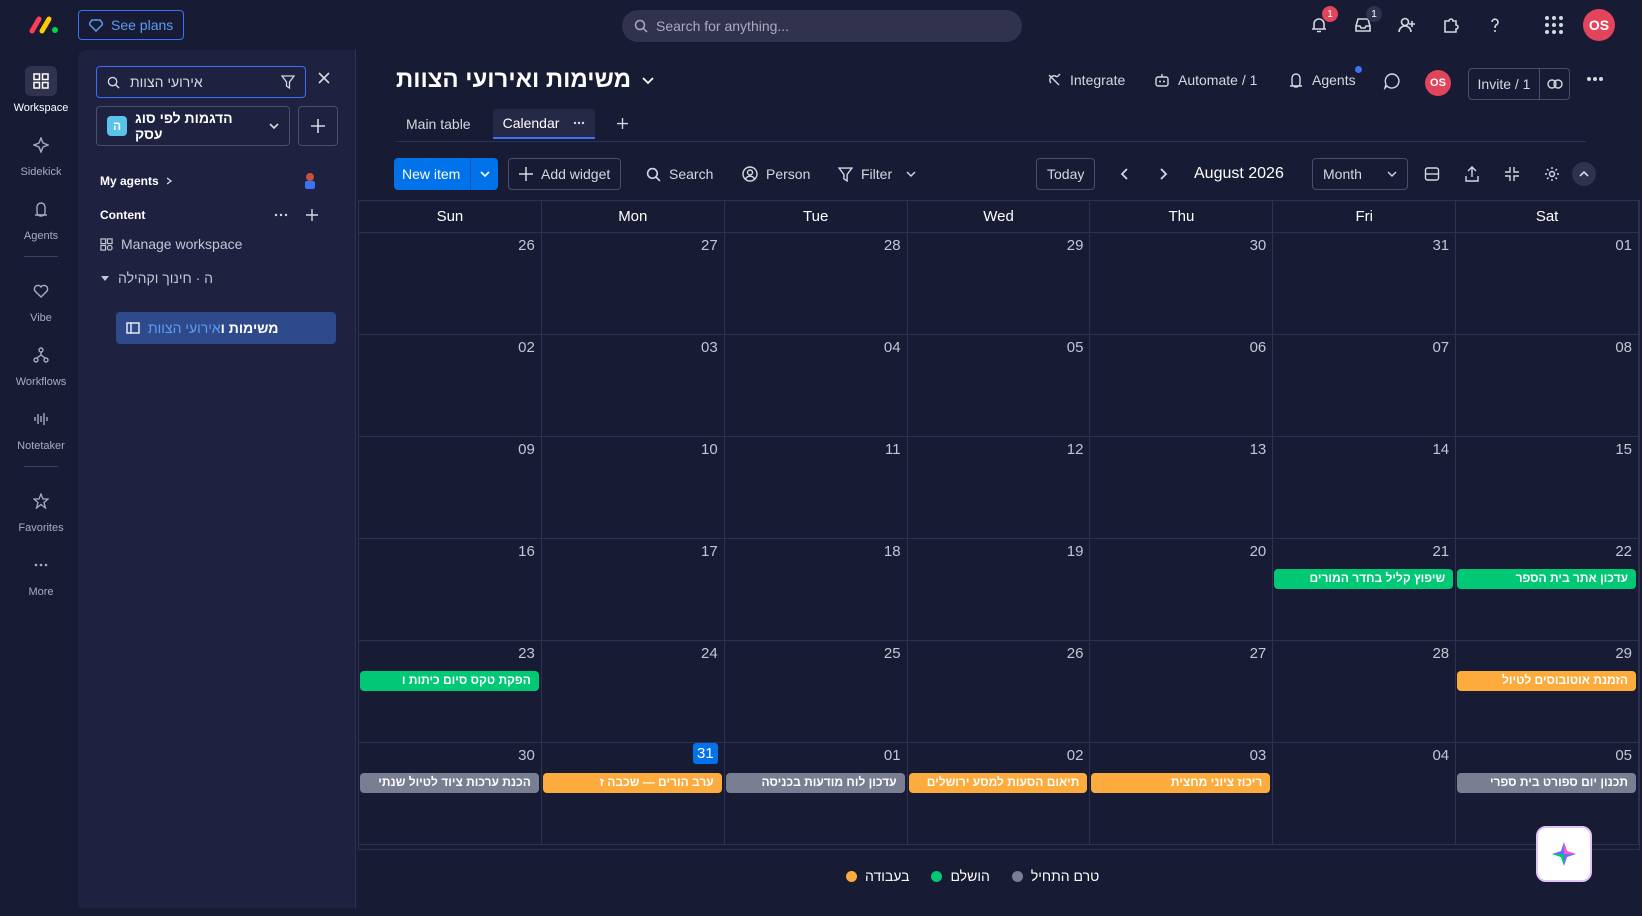 The width and height of the screenshot is (1642, 916). I want to click on calendar-day-cell: 03, so click(633, 386).